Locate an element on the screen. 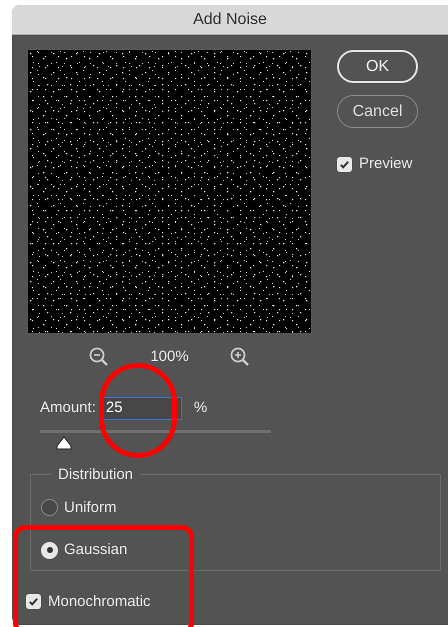 This screenshot has height=627, width=448. window-title: Add Noise is located at coordinates (230, 20).